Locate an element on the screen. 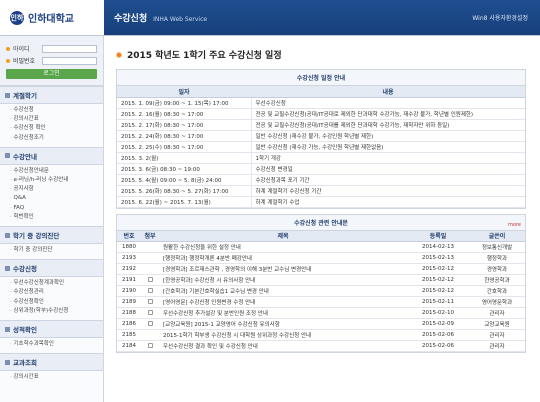 The height and width of the screenshot is (402, 540). notice-row: 1880 원활한 수강신청을 위한 설정 안내 2014-02-13 정보통신개발 is located at coordinates (321, 247).